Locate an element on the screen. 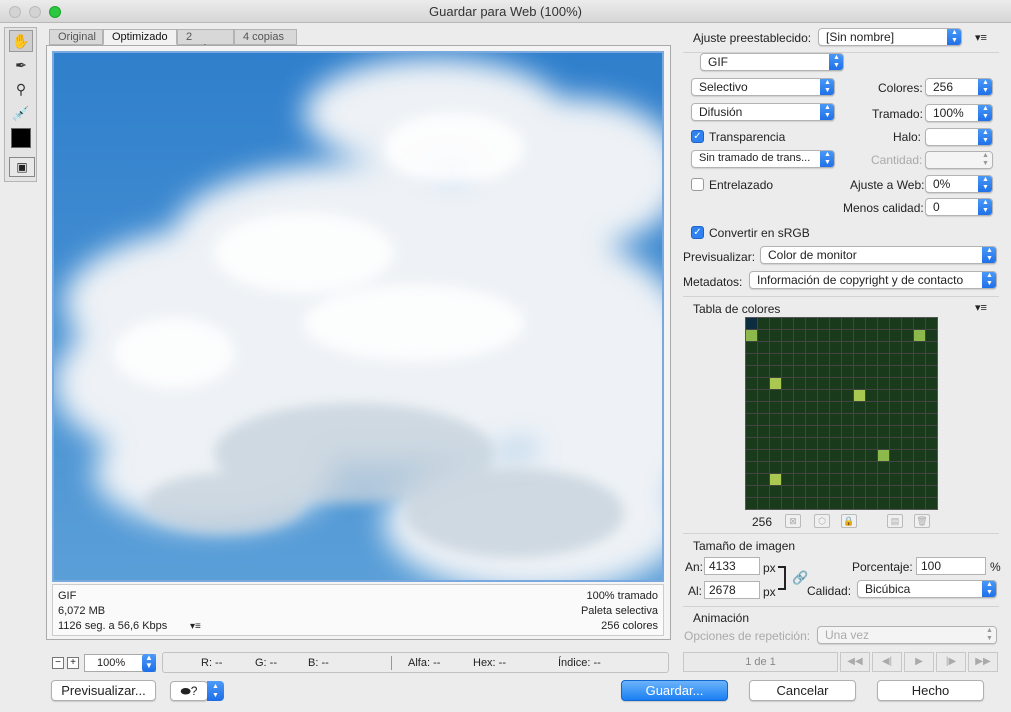 Image resolution: width=1011 pixels, height=712 pixels. tab-optimized: Optimizado is located at coordinates (140, 37).